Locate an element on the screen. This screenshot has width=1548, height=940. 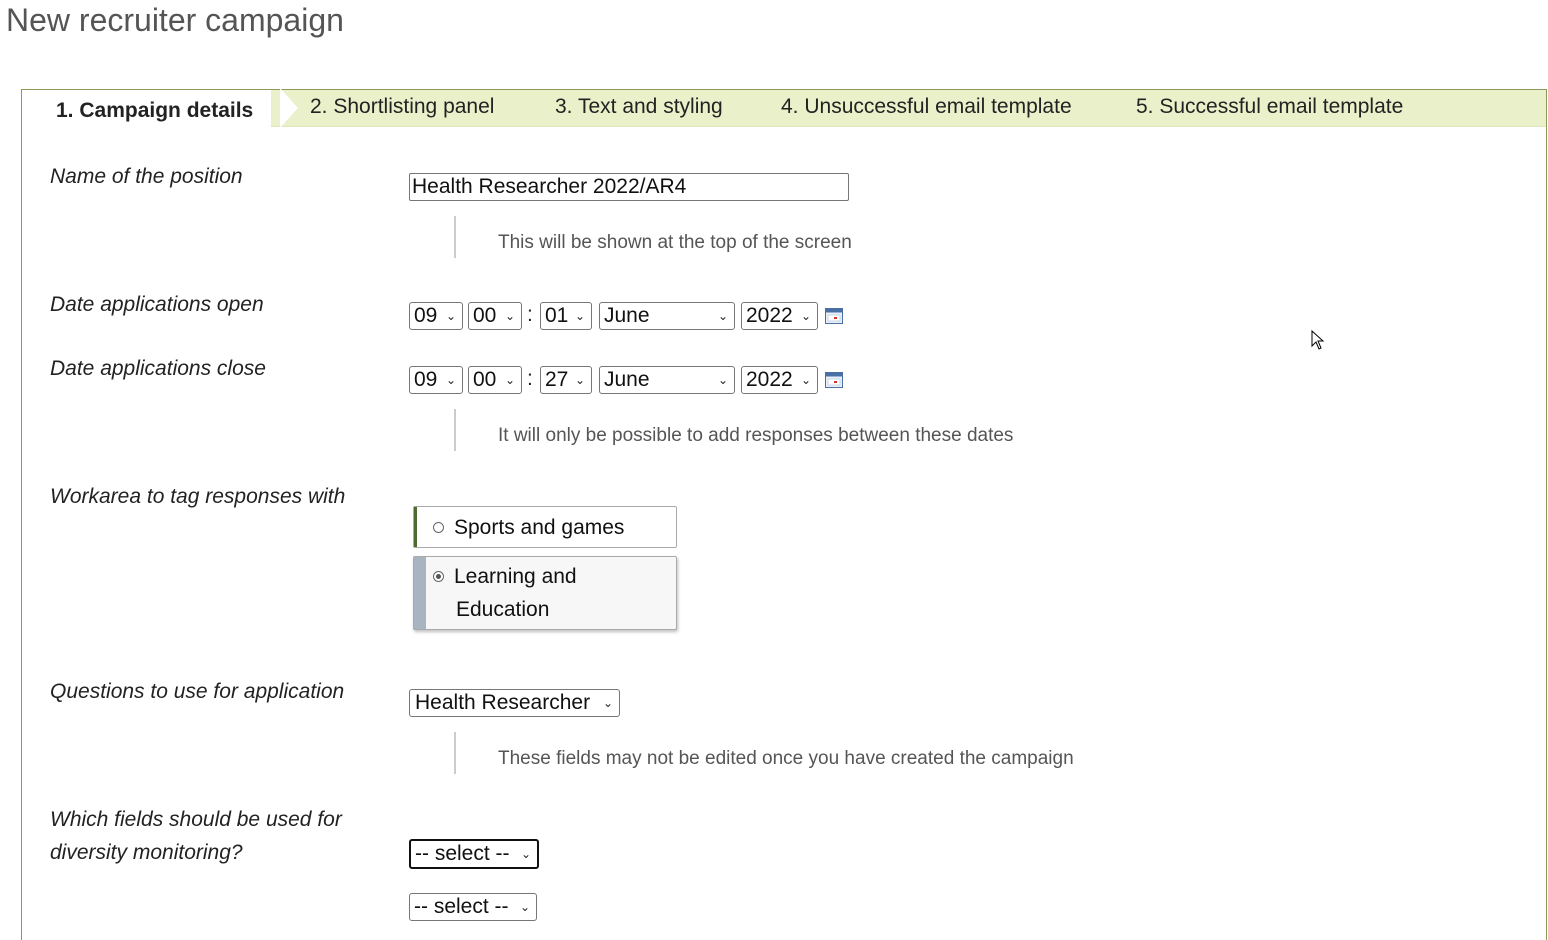
open-year-value: 2022 is located at coordinates (769, 315).